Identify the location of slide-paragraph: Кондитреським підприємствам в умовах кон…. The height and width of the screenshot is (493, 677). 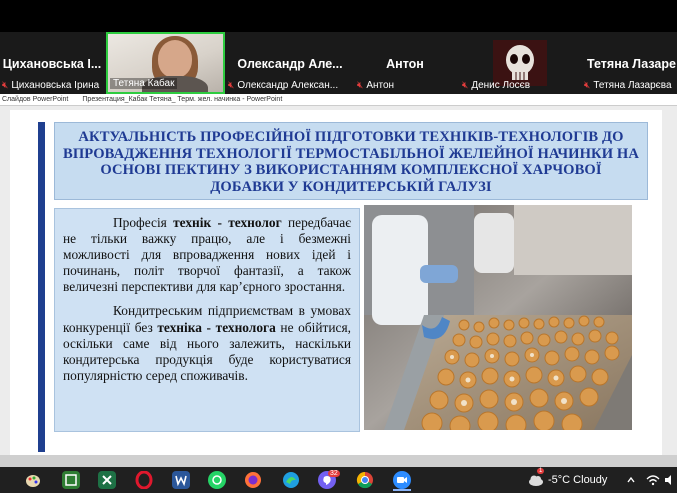
(207, 343).